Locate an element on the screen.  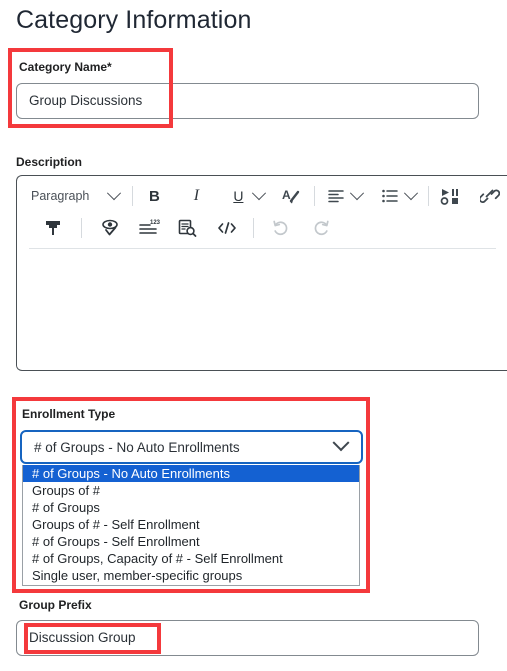
word-count-button: 123 is located at coordinates (149, 228).